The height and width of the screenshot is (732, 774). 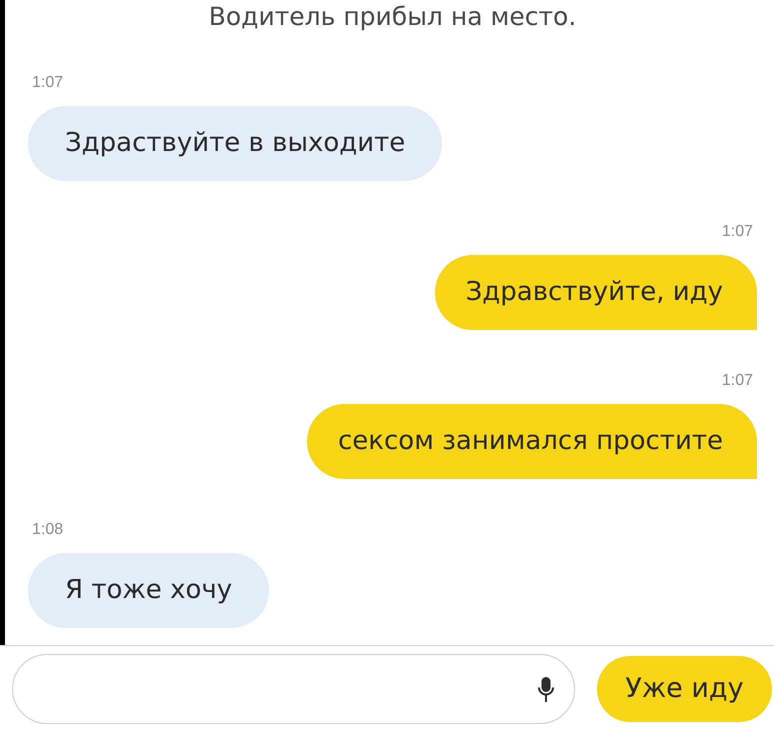 I want to click on quick-reply-button: Уже иду, so click(x=684, y=689).